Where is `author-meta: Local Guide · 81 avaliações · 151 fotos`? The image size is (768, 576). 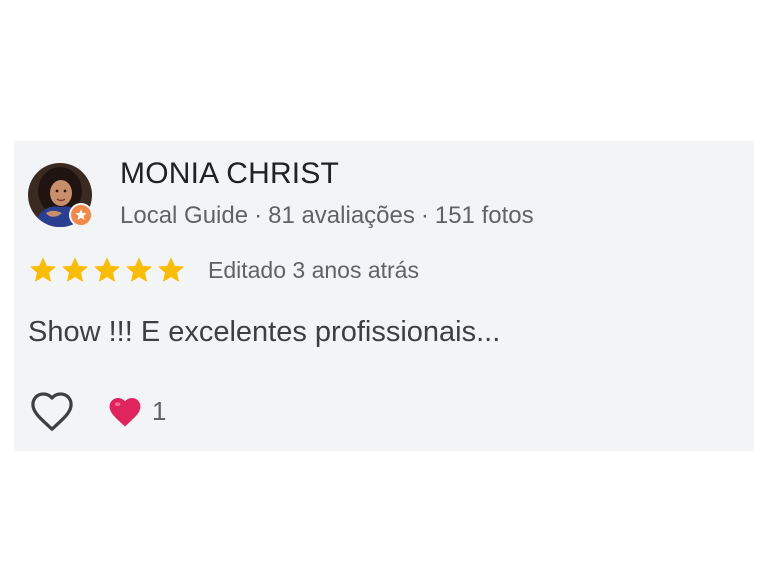 author-meta: Local Guide · 81 avaliações · 151 fotos is located at coordinates (327, 216).